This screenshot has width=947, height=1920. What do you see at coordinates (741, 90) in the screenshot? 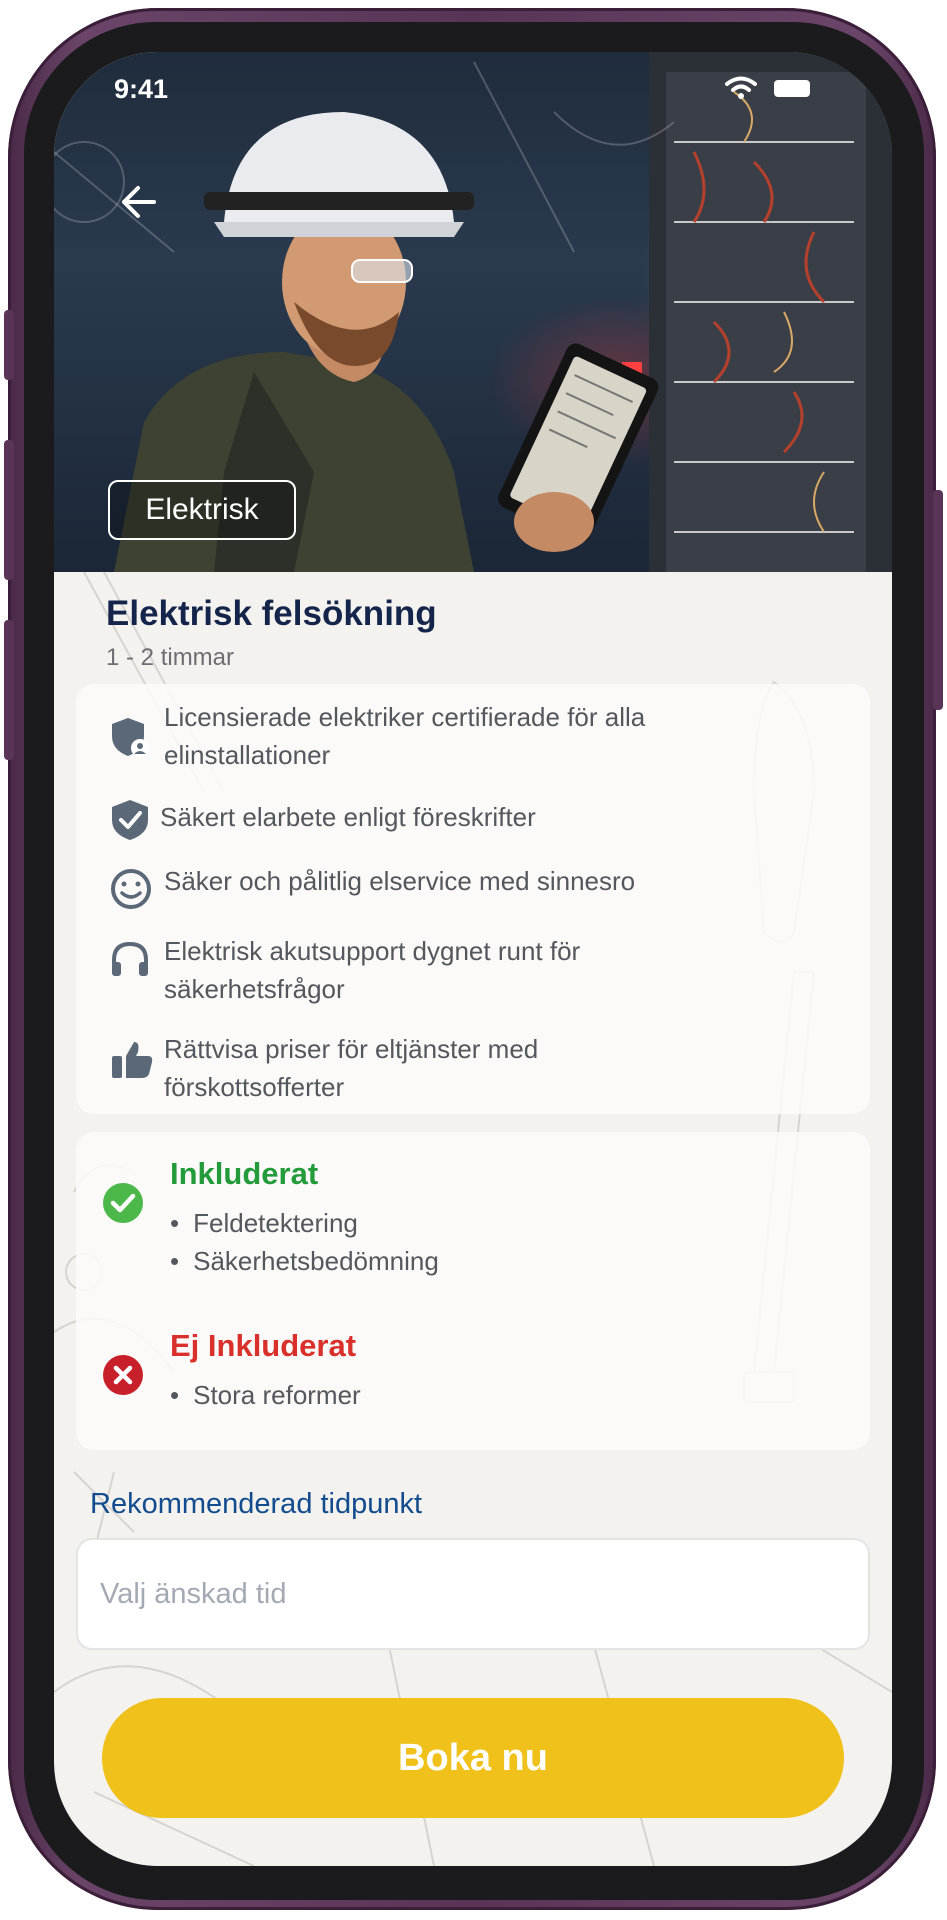
I see `wifi-icon` at bounding box center [741, 90].